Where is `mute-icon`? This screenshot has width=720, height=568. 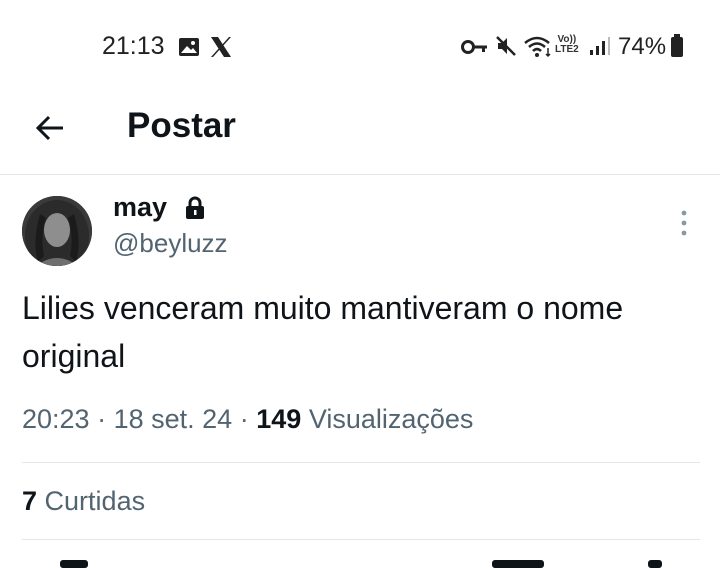 mute-icon is located at coordinates (506, 46).